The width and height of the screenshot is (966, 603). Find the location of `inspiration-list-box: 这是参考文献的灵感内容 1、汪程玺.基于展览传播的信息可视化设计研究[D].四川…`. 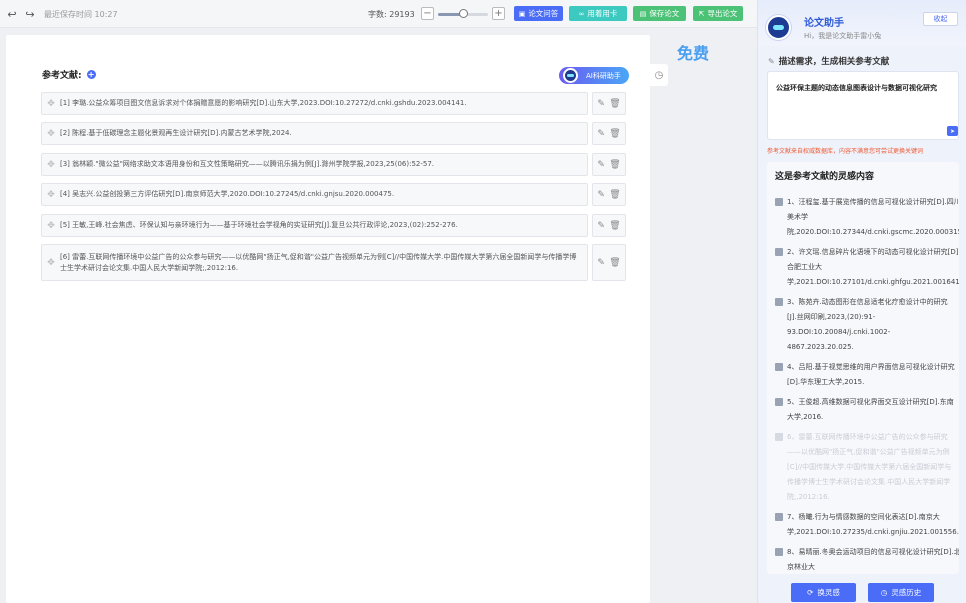

inspiration-list-box: 这是参考文献的灵感内容 1、汪程玺.基于展览传播的信息可视化设计研究[D].四川… is located at coordinates (863, 368).